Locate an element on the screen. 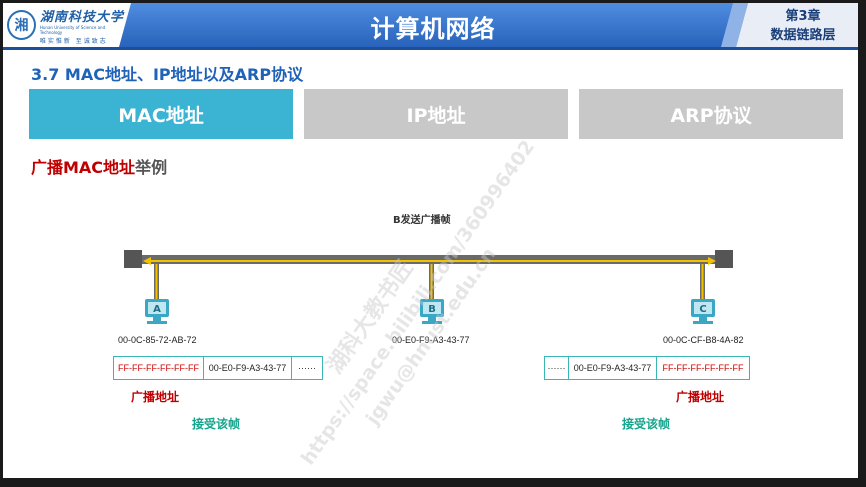 The image size is (866, 487). computer-b-icon: B is located at coordinates (432, 311).